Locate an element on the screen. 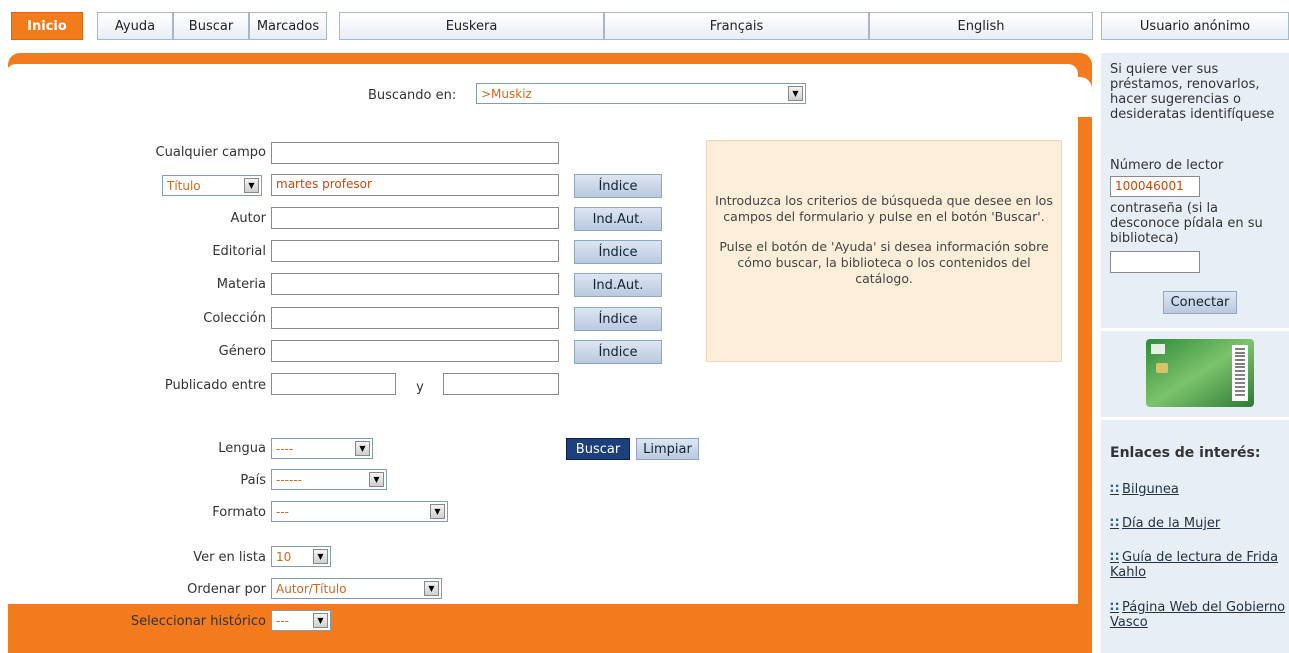  field-type-value: Título is located at coordinates (184, 185).